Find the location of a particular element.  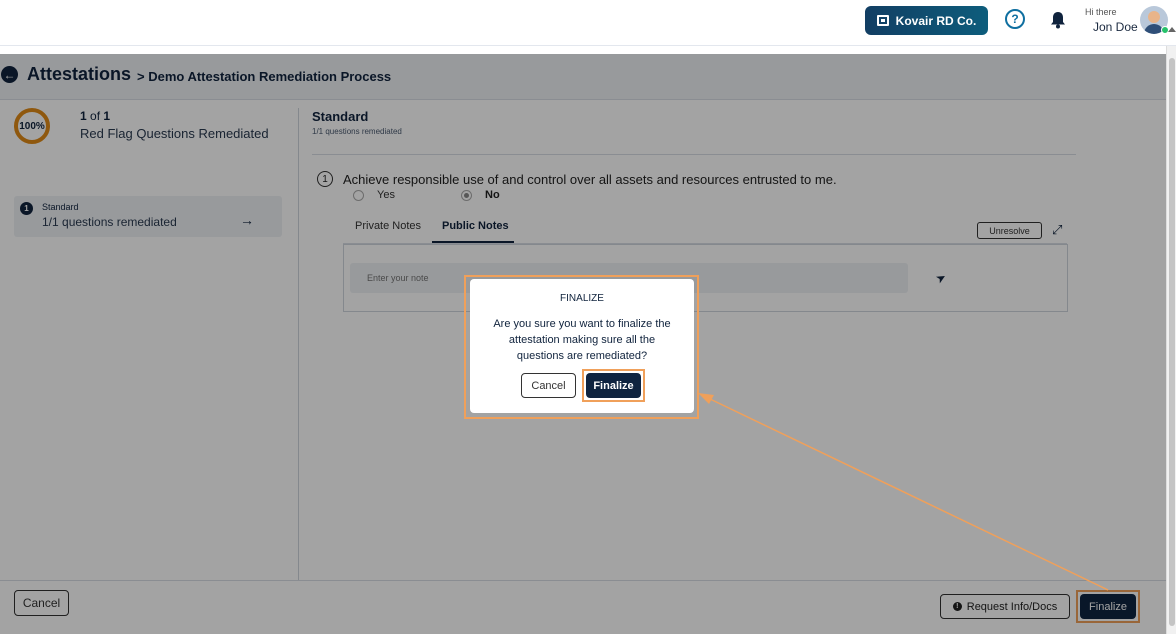

company-switcher-button: Kovair RD Co. is located at coordinates (926, 20).